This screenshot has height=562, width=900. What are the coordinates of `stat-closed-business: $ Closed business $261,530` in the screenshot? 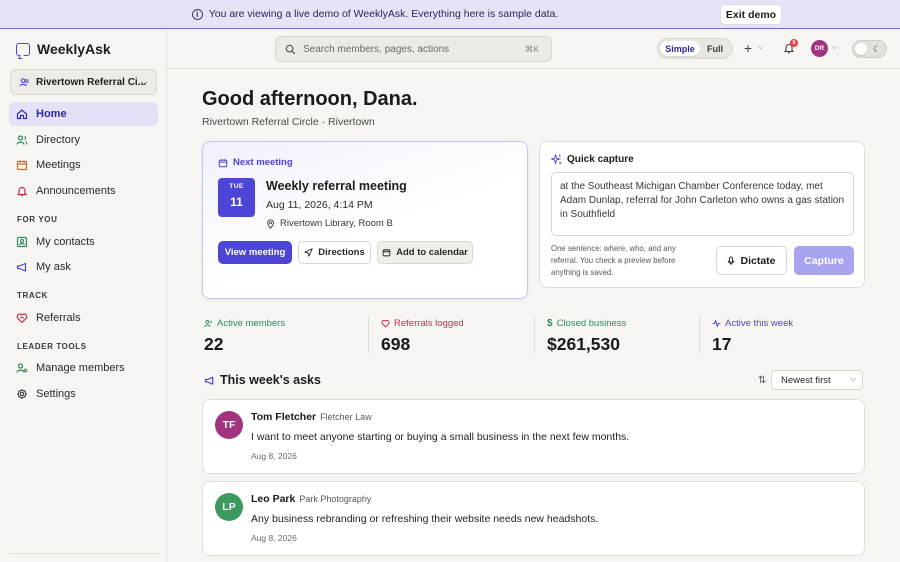 It's located at (586, 336).